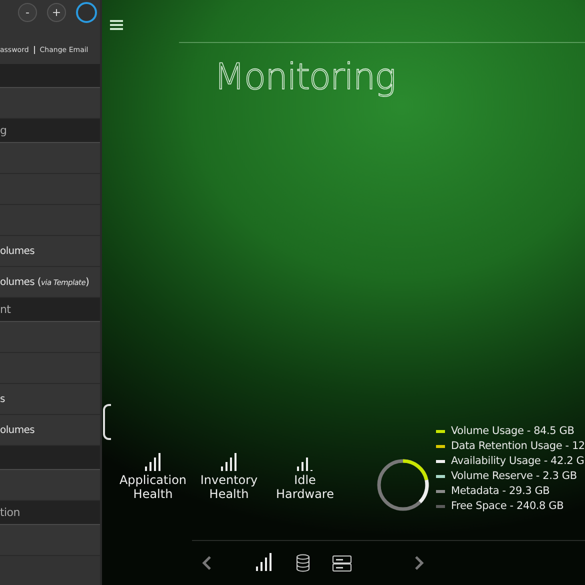 This screenshot has height=585, width=585. What do you see at coordinates (512, 431) in the screenshot?
I see `legend-label: Volume Usage - 84.5 GB` at bounding box center [512, 431].